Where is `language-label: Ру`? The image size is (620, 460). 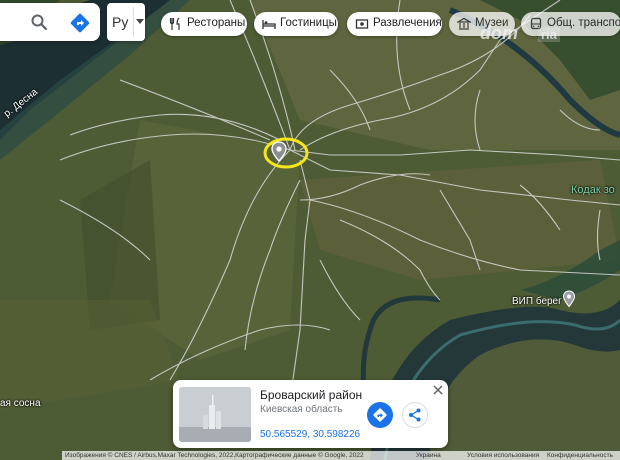 language-label: Ру is located at coordinates (120, 22).